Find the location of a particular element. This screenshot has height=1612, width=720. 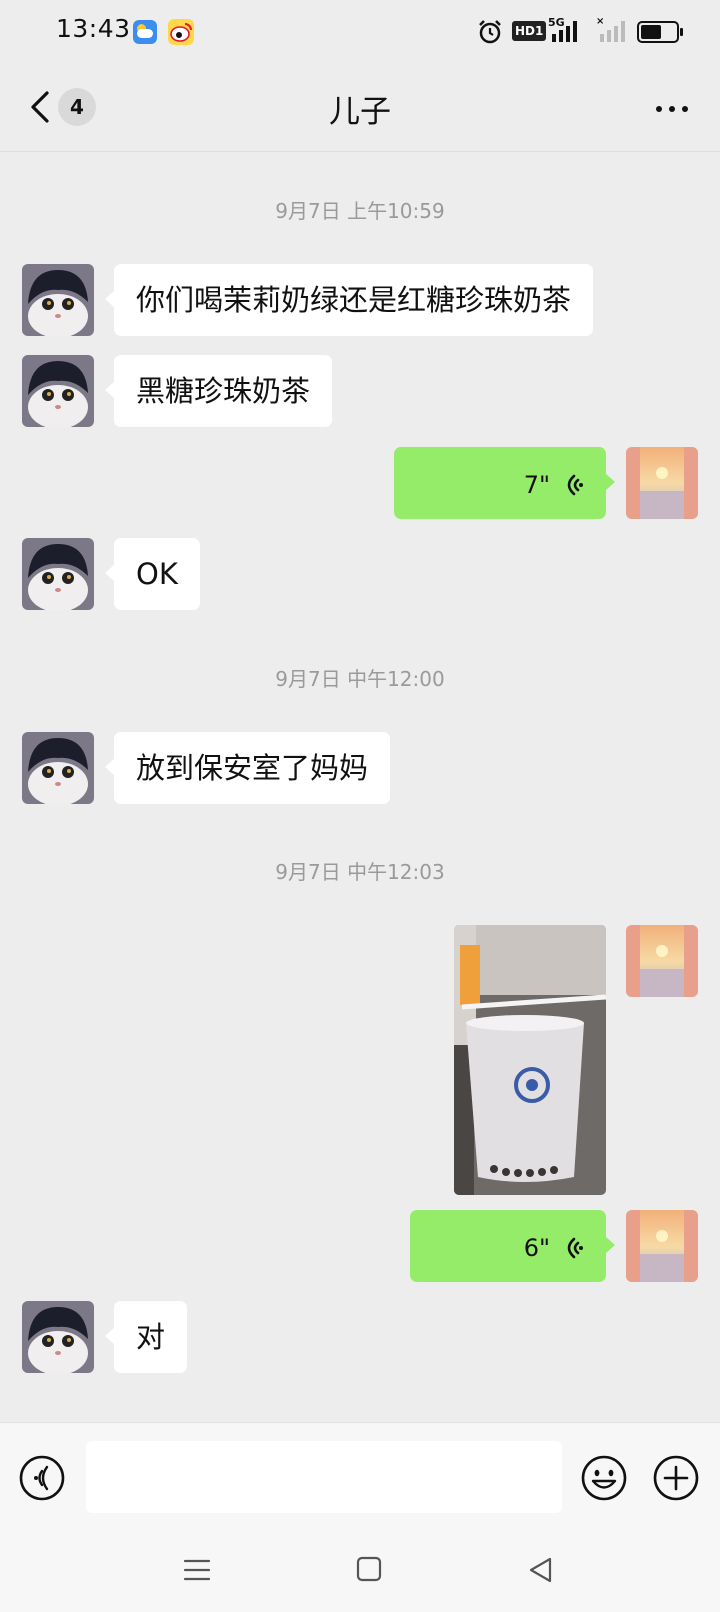

voice-message-bubble: 7" is located at coordinates (504, 483).